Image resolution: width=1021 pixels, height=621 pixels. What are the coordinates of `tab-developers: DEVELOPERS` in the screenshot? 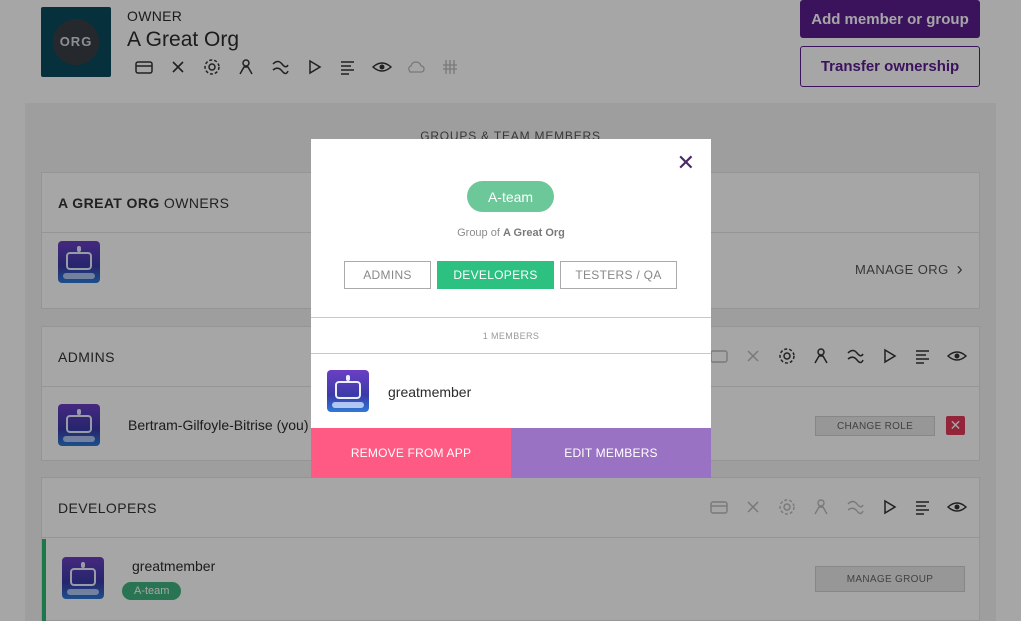 It's located at (495, 275).